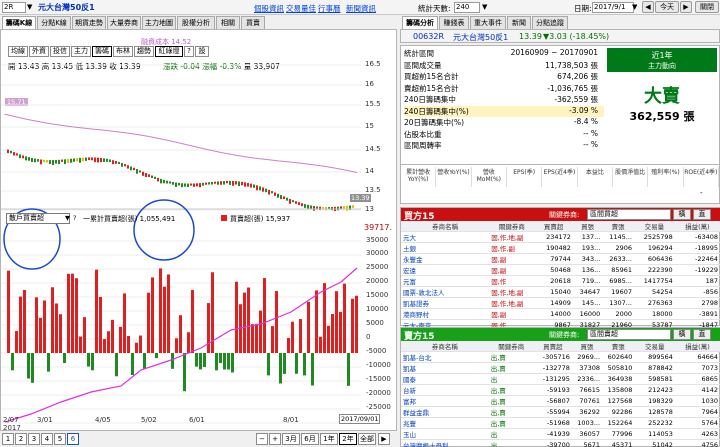  What do you see at coordinates (384, 439) in the screenshot?
I see `scroll-right-button: ▶` at bounding box center [384, 439].